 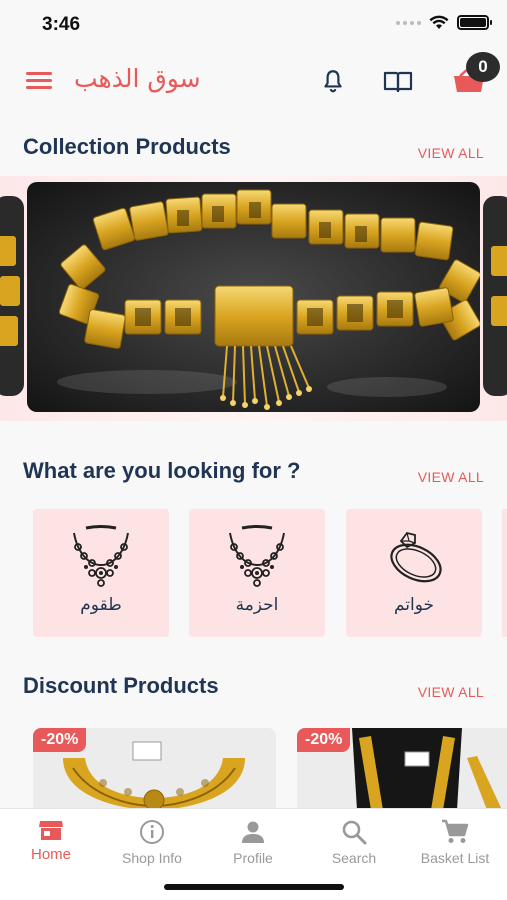 What do you see at coordinates (414, 605) in the screenshot?
I see `category-label: خواتم` at bounding box center [414, 605].